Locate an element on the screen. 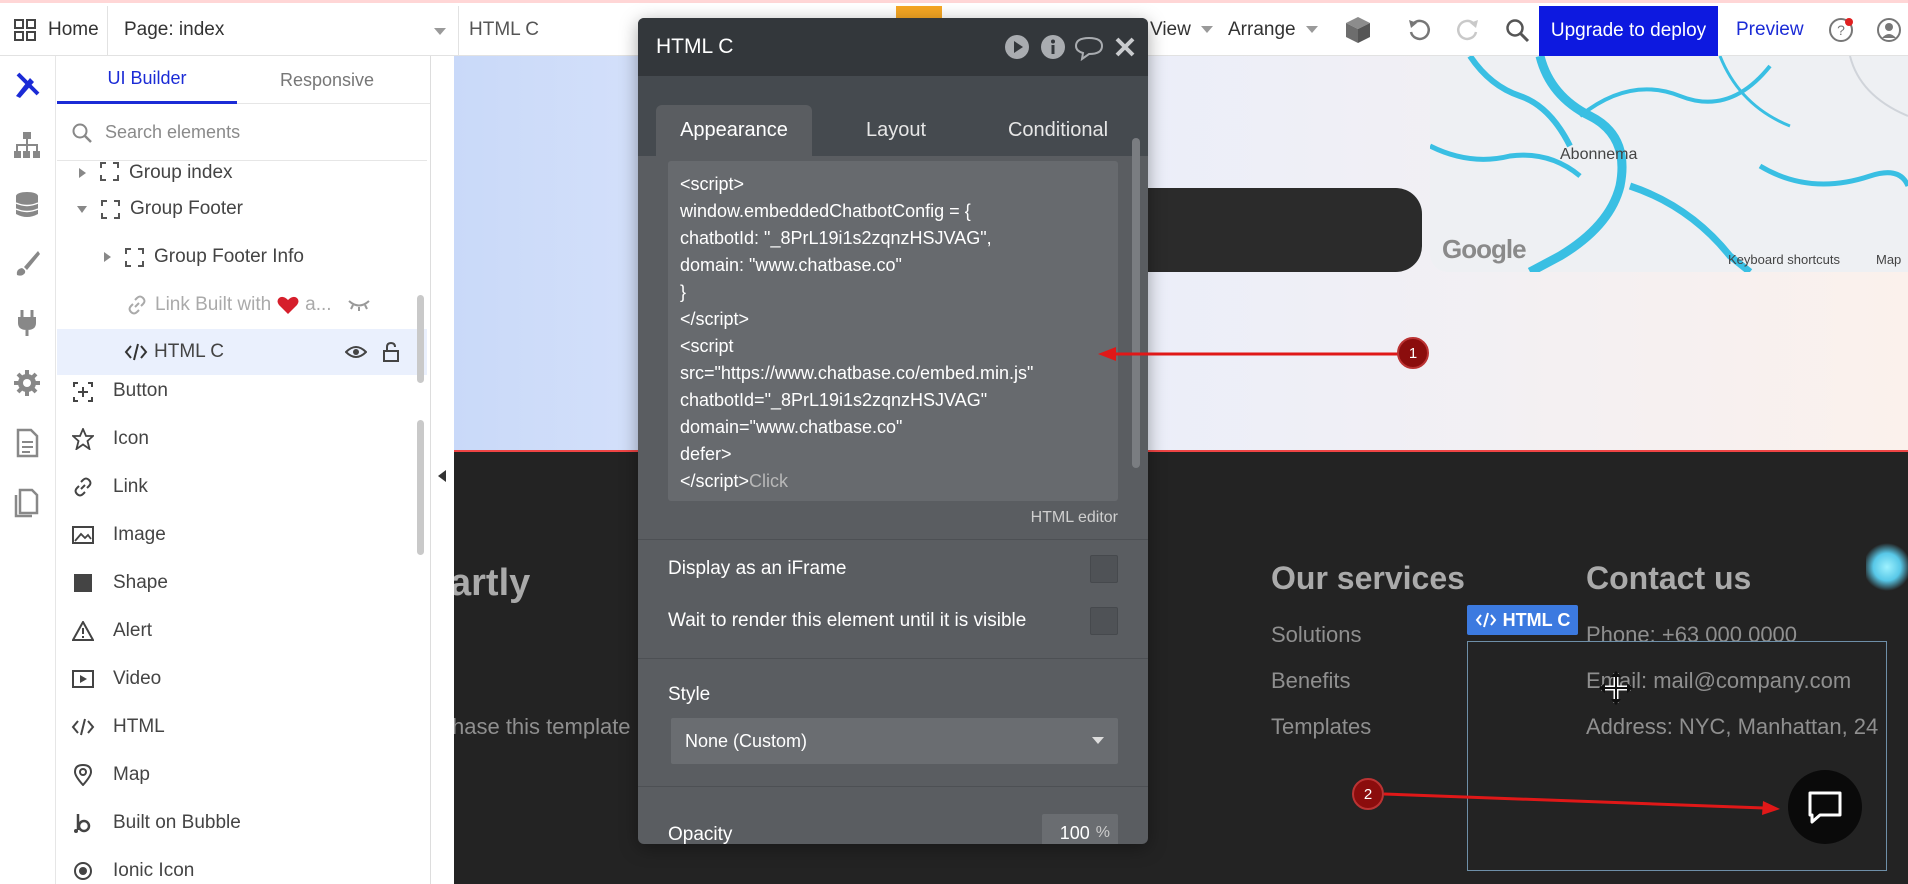 The width and height of the screenshot is (1908, 884). wait-render-checkbox is located at coordinates (1104, 621).